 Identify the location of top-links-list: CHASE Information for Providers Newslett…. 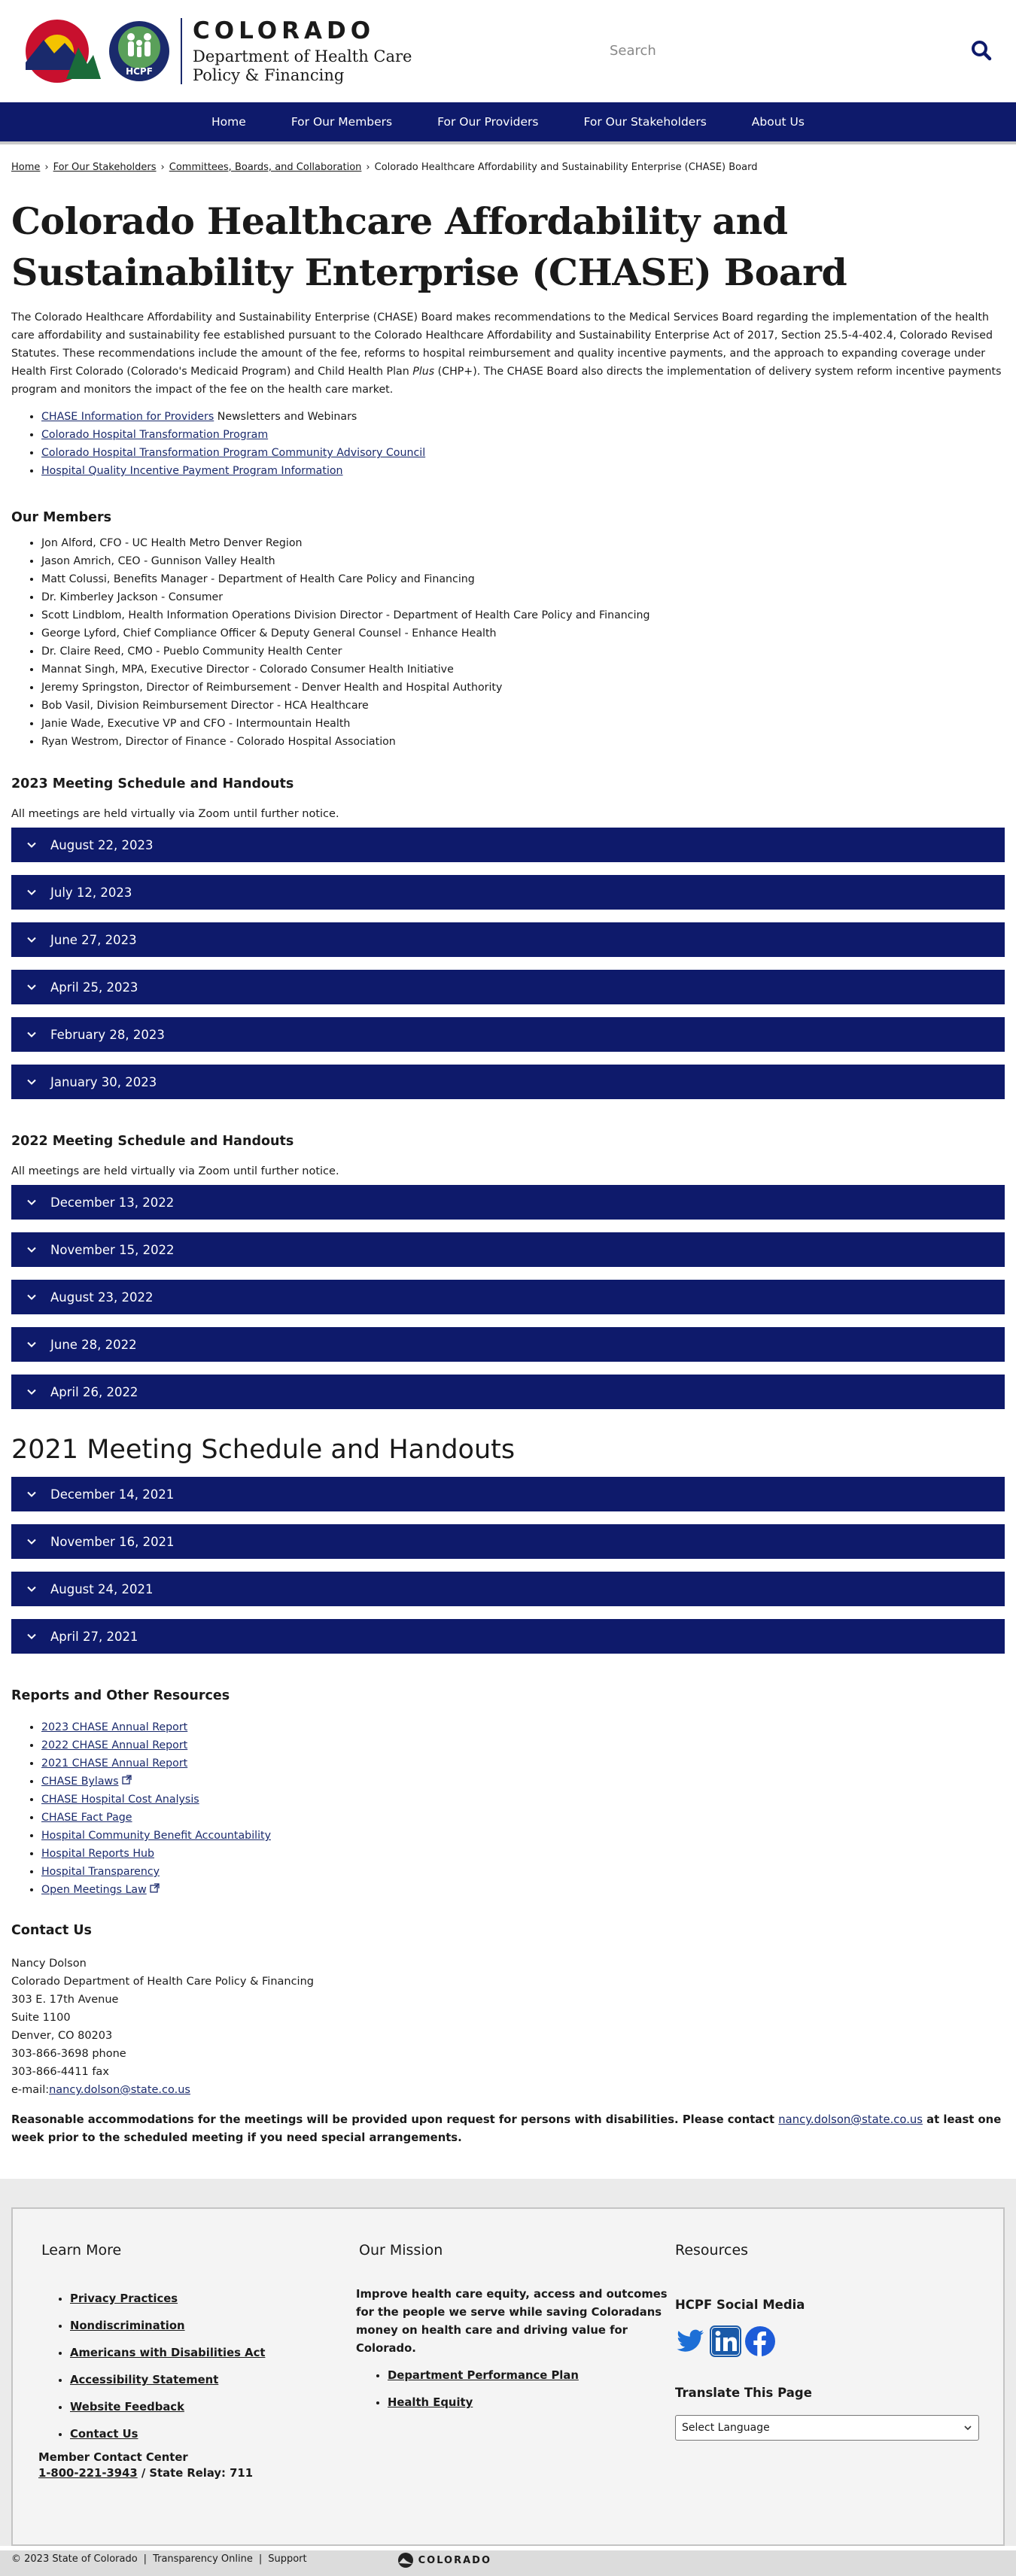
(523, 444).